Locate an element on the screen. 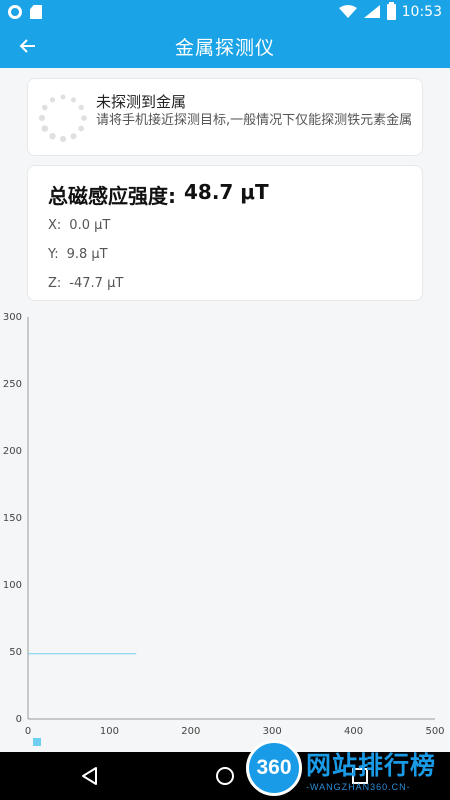  legend-swatch is located at coordinates (37, 742).